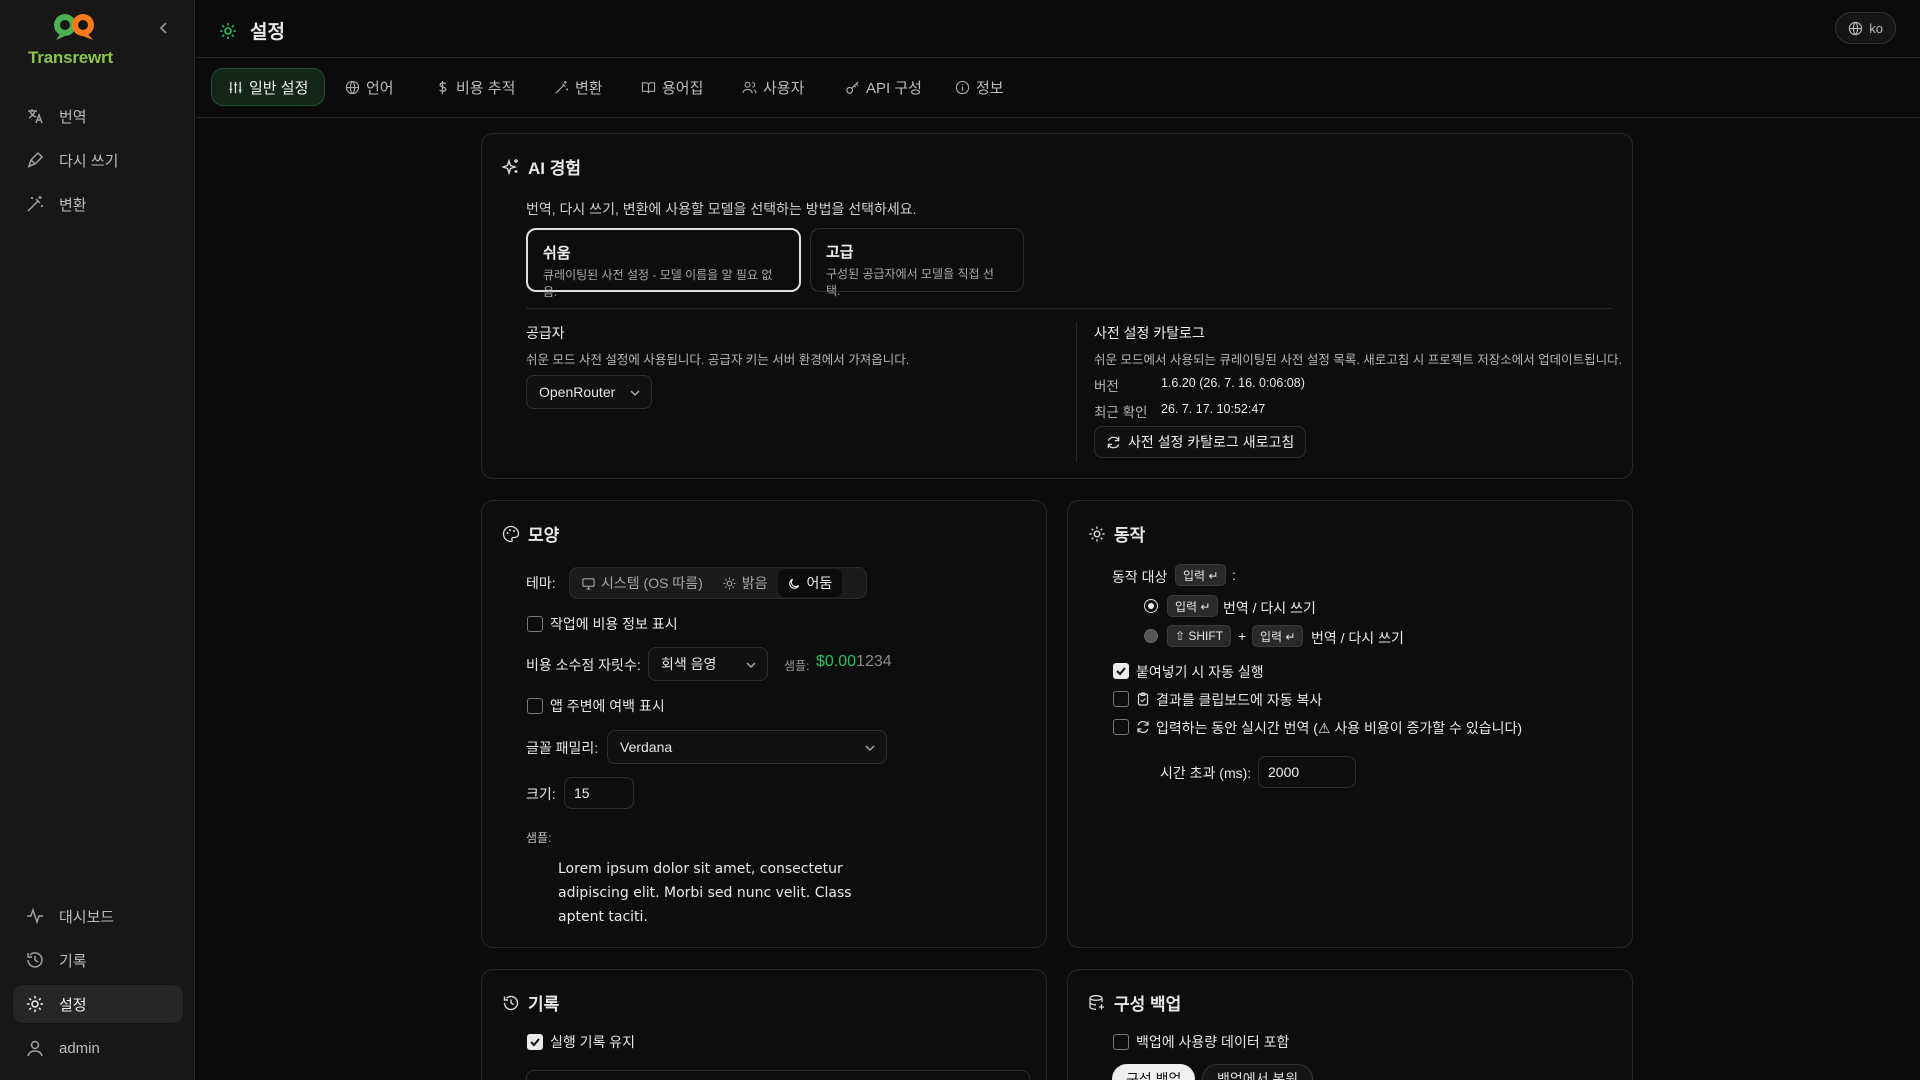 The image size is (1920, 1080). I want to click on palette-icon, so click(511, 533).